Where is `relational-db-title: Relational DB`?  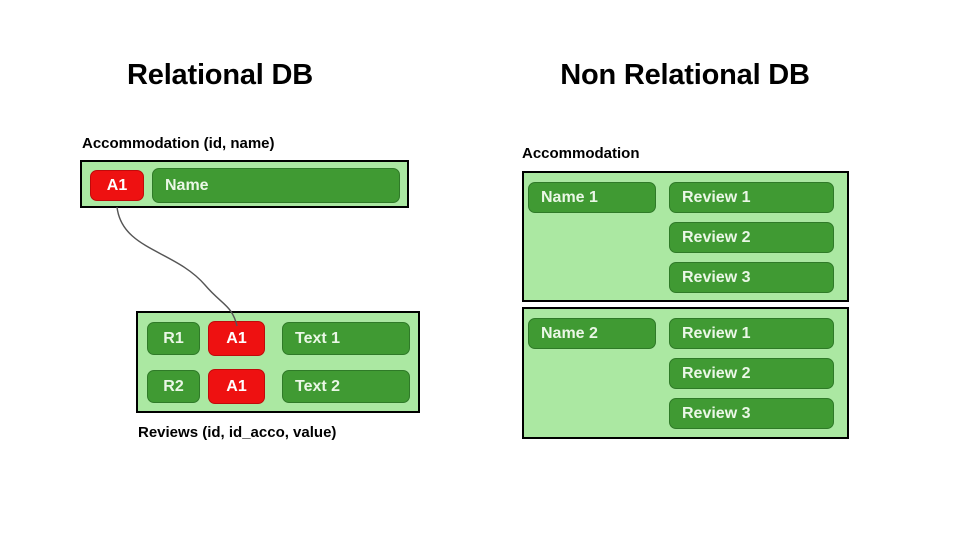
relational-db-title: Relational DB is located at coordinates (220, 75).